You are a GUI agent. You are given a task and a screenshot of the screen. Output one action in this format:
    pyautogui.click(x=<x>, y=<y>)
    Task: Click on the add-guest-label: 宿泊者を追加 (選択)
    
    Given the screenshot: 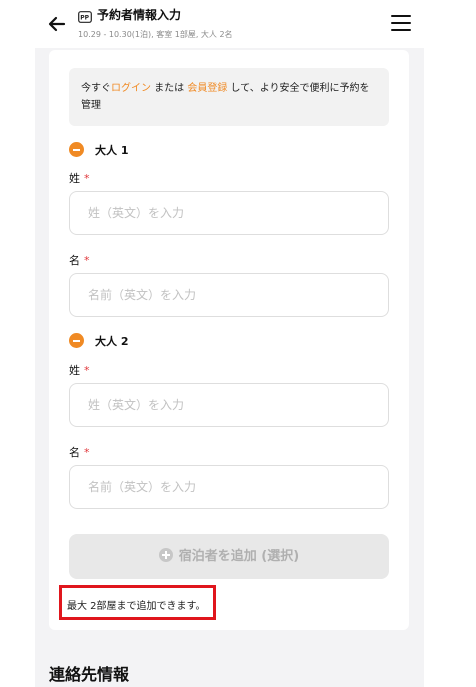 What is the action you would take?
    pyautogui.click(x=239, y=556)
    